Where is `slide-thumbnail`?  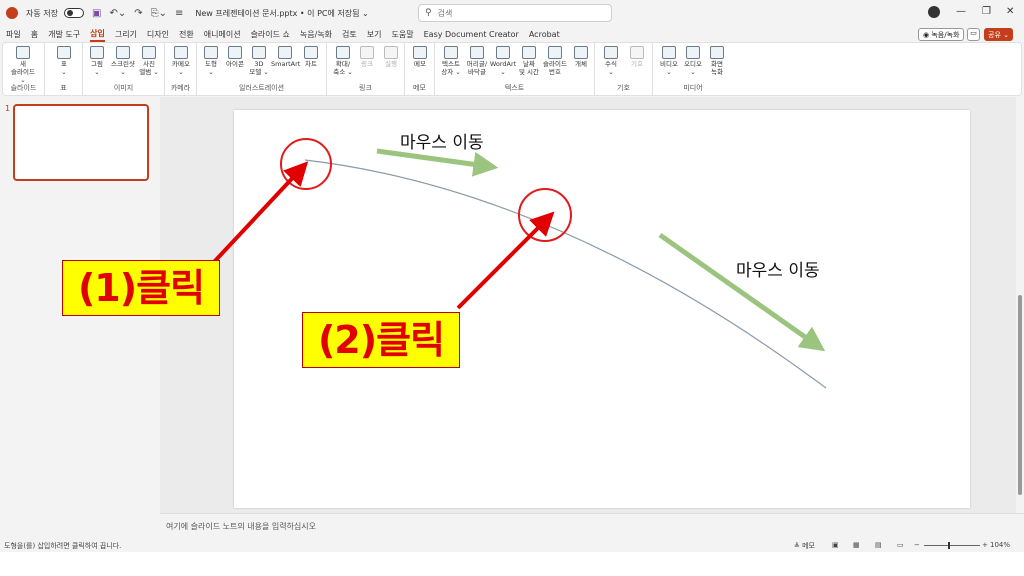
slide-thumbnail is located at coordinates (81, 142).